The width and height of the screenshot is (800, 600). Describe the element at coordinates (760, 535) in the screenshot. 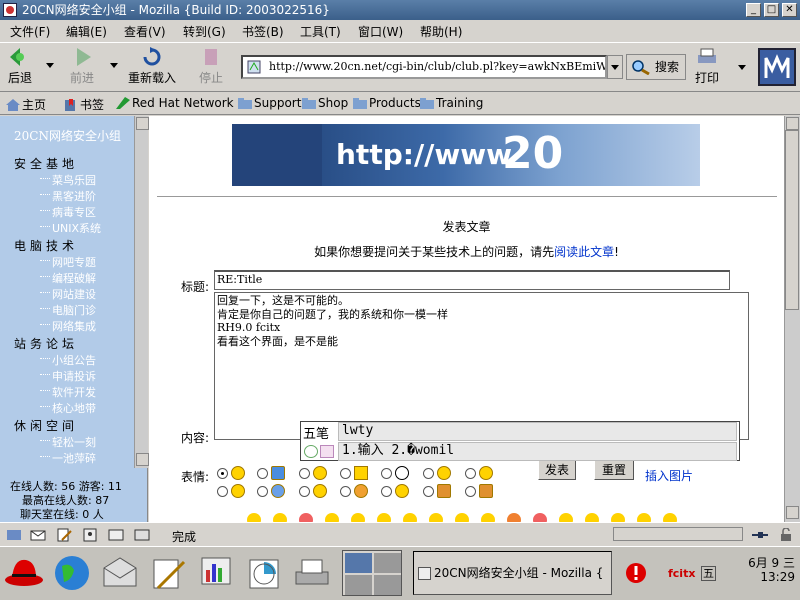

I see `online-status-icon` at that location.